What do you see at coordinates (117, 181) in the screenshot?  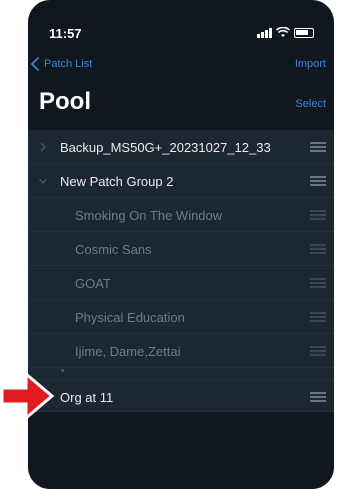 I see `group-label: New Patch Group 2` at bounding box center [117, 181].